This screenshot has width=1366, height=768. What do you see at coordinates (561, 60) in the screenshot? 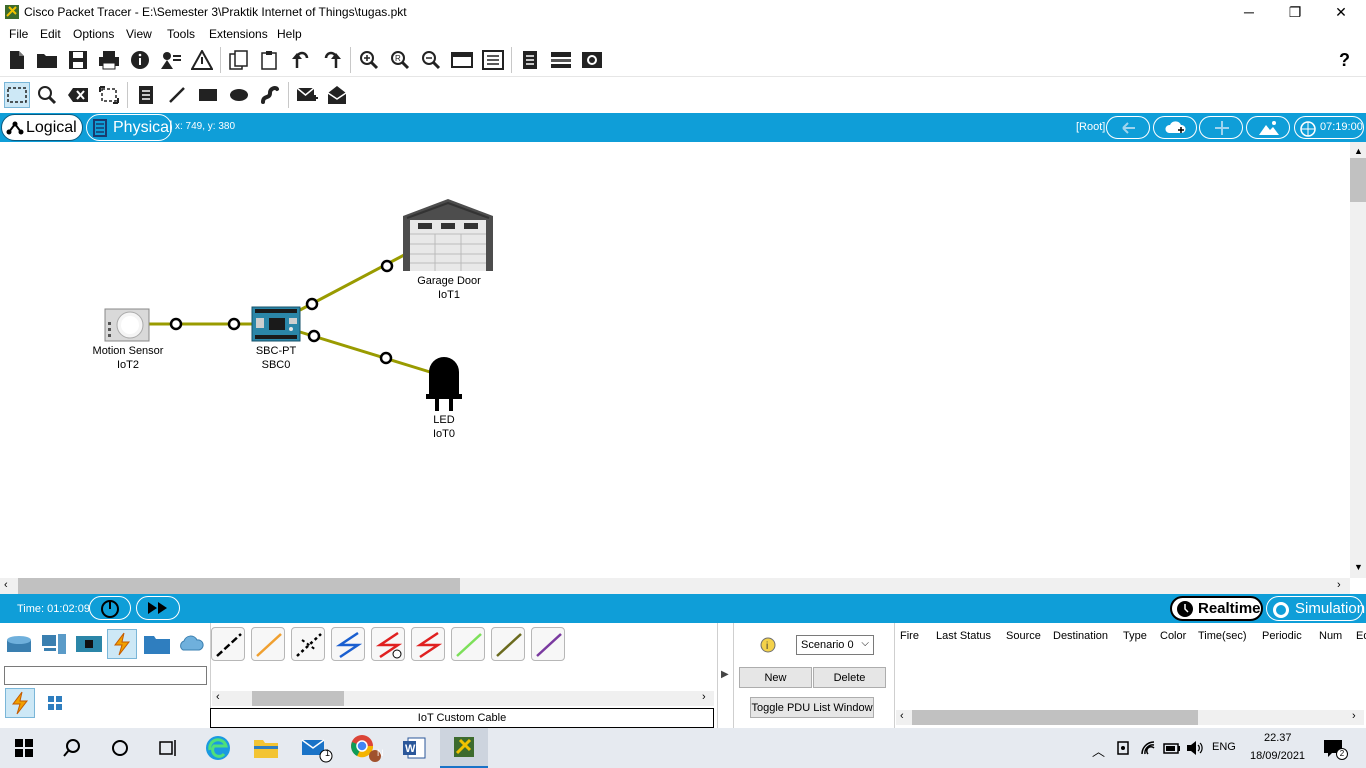
I see `network-info-icon` at bounding box center [561, 60].